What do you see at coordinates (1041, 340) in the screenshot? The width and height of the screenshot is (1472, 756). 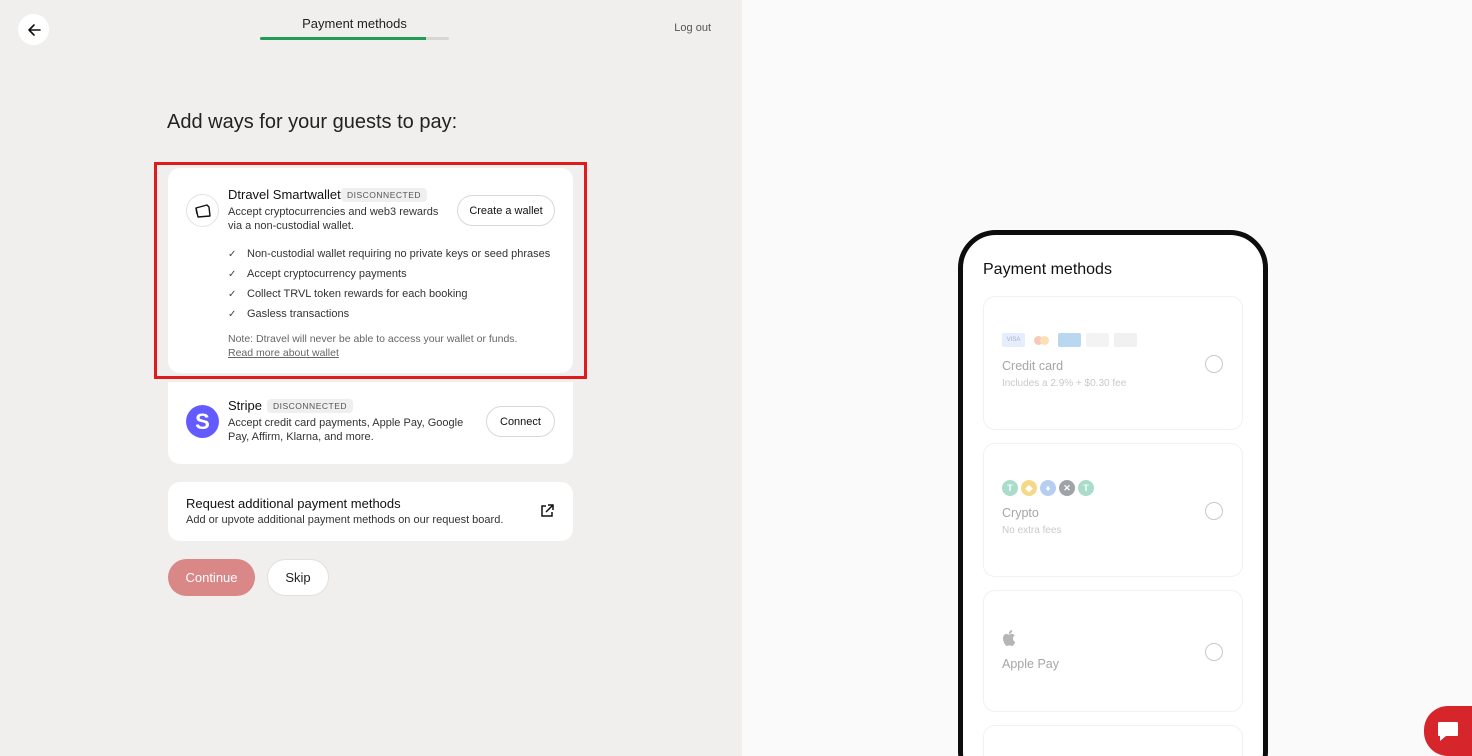 I see `mastercard-icon` at bounding box center [1041, 340].